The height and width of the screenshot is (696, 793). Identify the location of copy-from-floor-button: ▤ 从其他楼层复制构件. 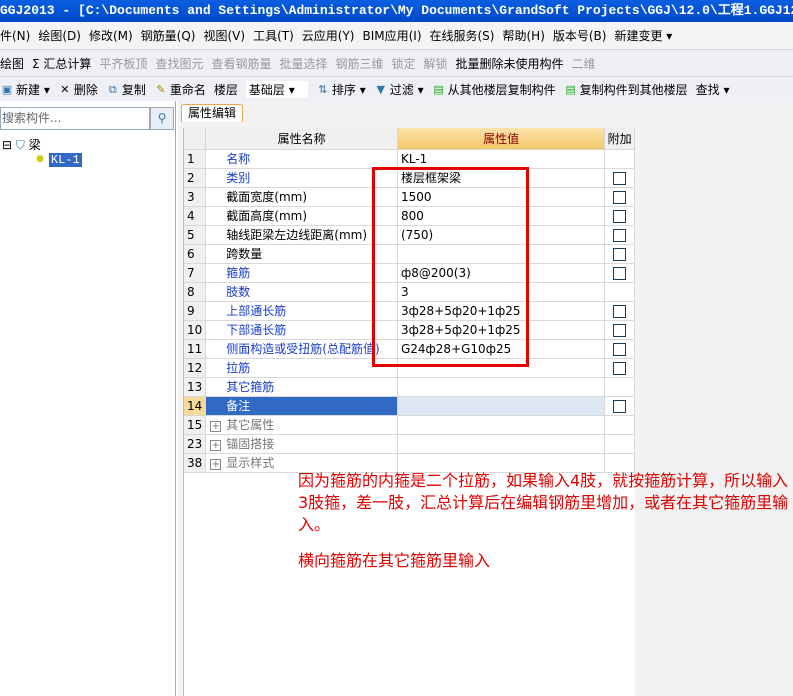
(493, 89).